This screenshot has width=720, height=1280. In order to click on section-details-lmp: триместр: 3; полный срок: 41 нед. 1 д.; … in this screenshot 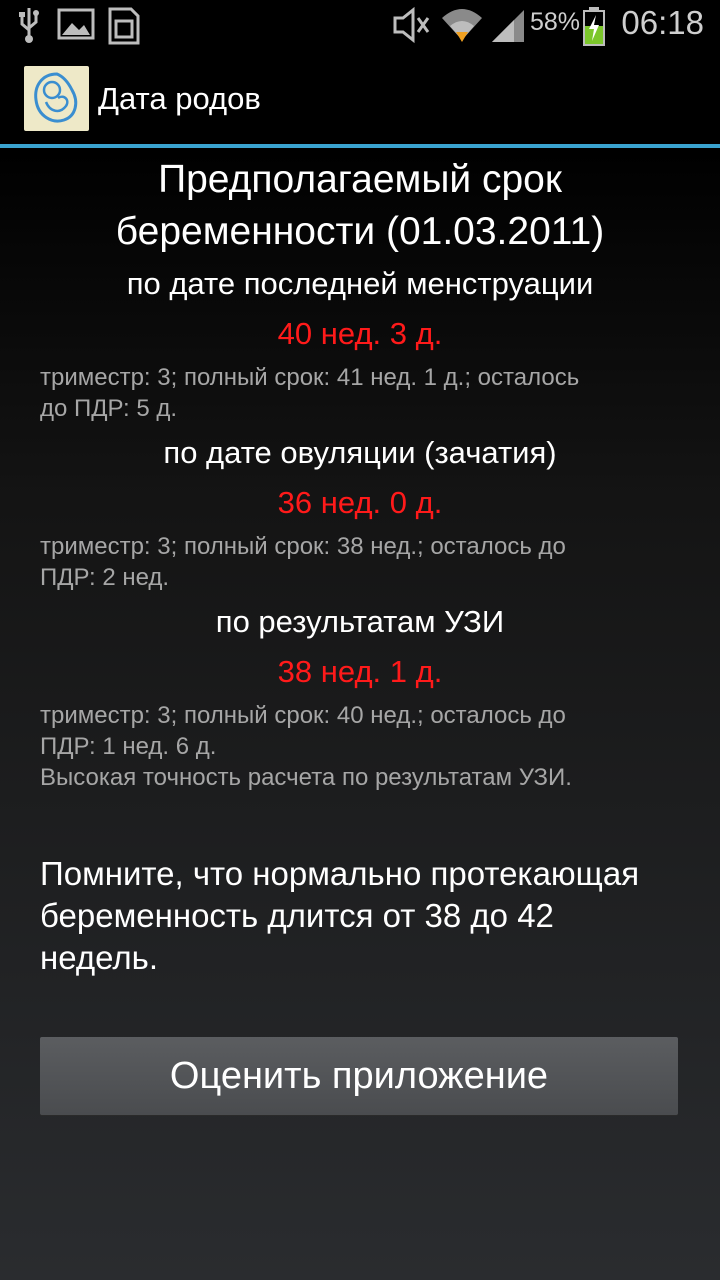, I will do `click(370, 393)`.